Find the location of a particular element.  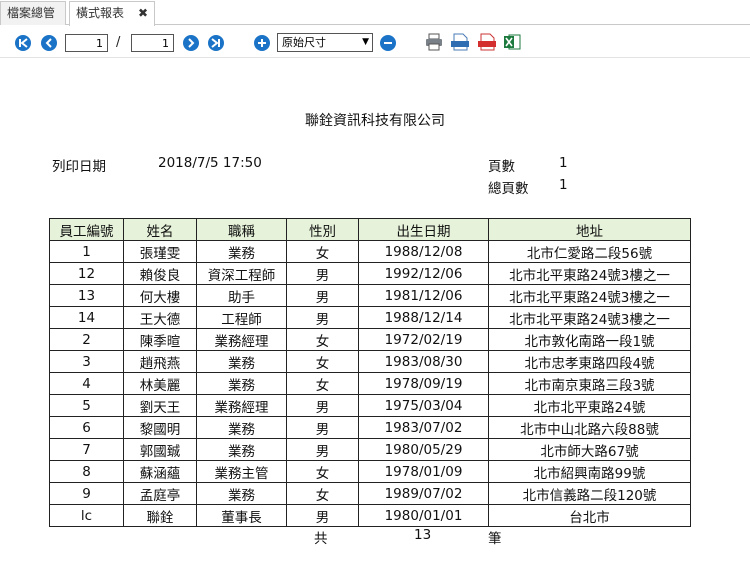

table-cell: 14 is located at coordinates (86, 317).